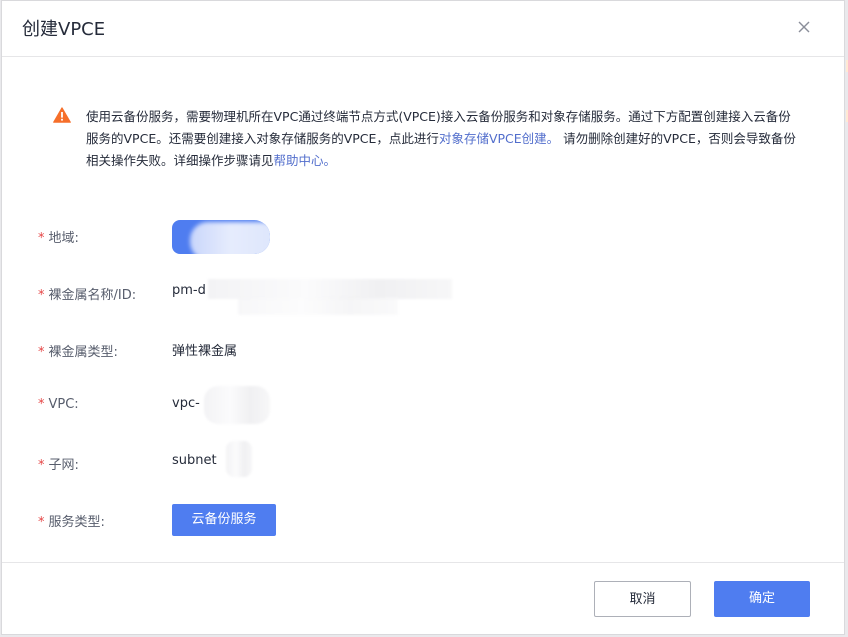 The height and width of the screenshot is (637, 848). I want to click on close-button, so click(804, 27).